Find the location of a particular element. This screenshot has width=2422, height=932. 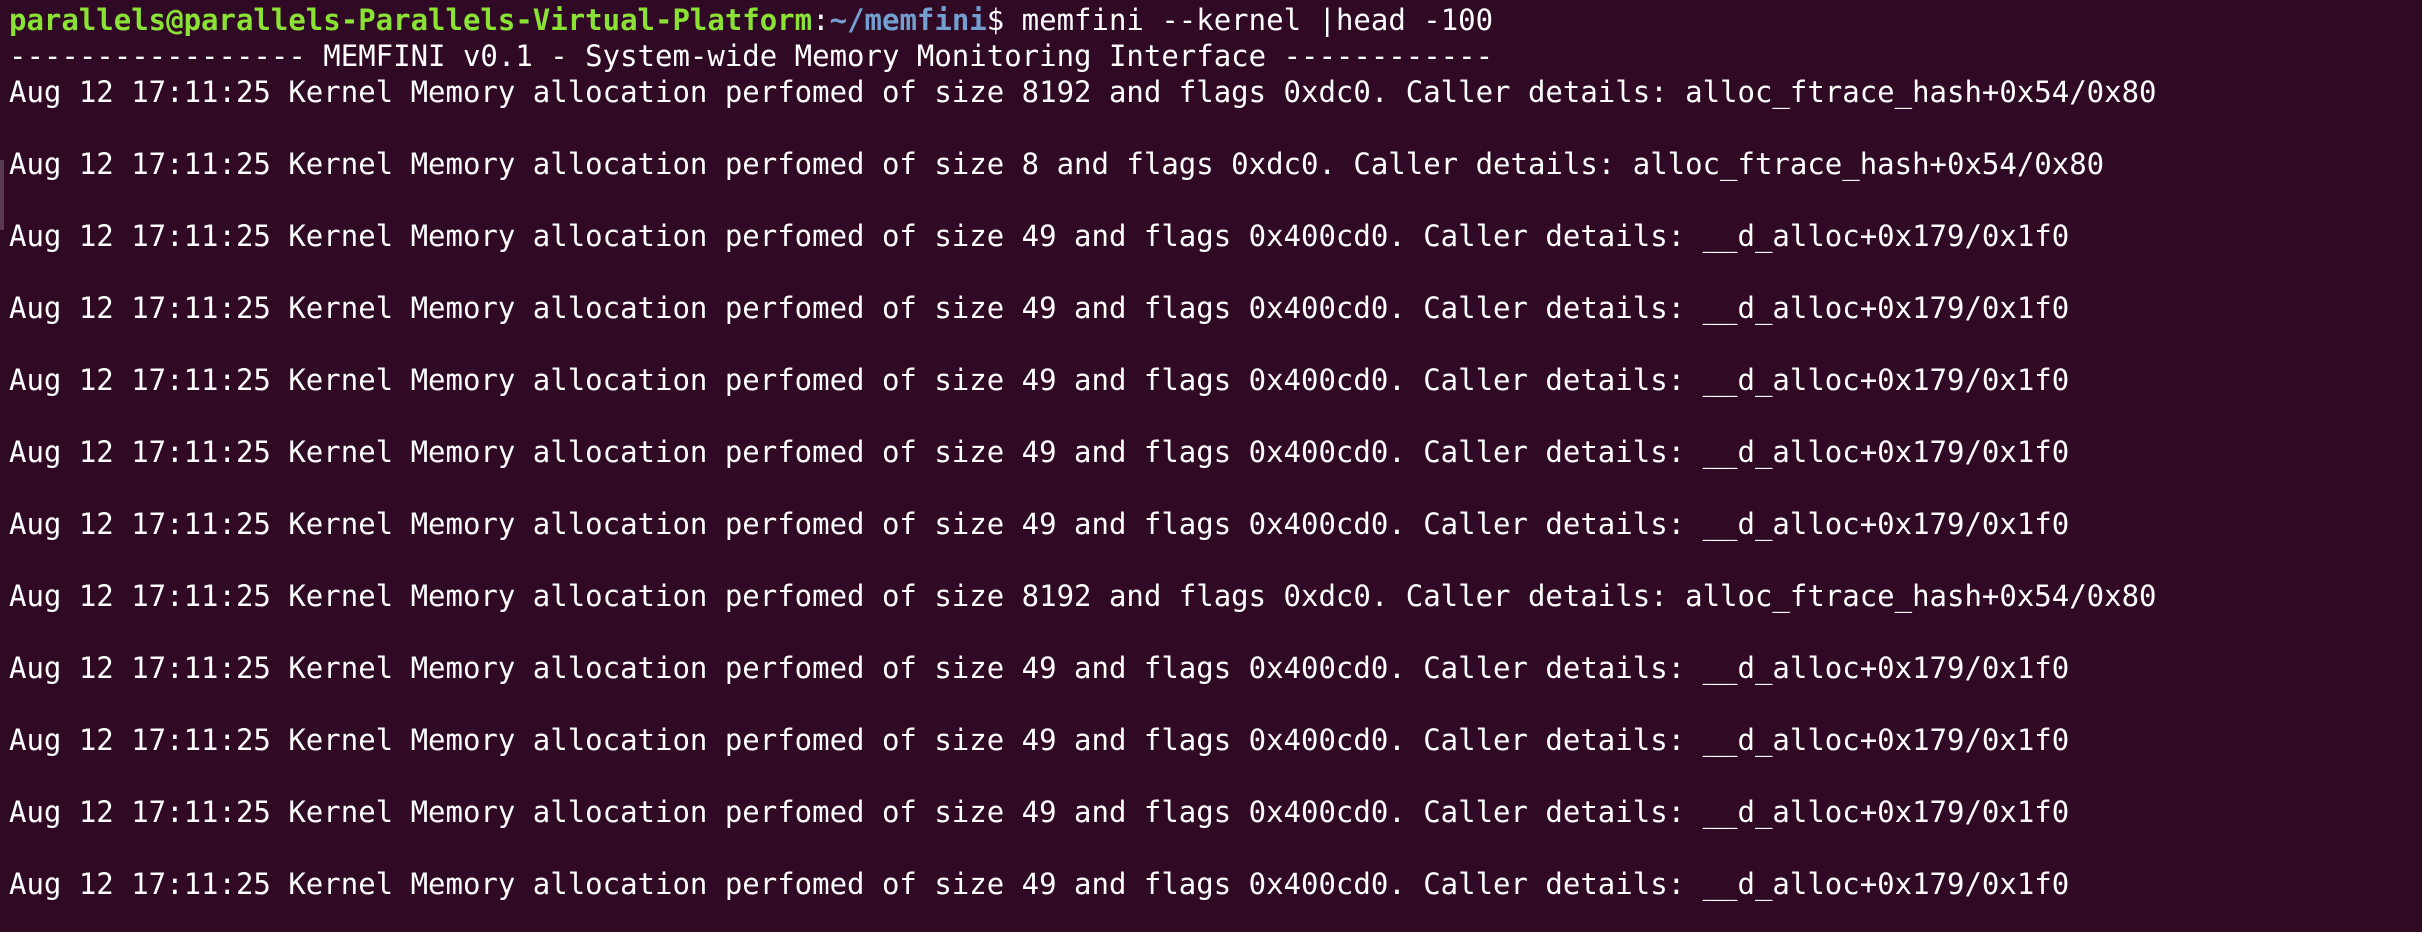

prompt-symbol: $ is located at coordinates (1004, 20).